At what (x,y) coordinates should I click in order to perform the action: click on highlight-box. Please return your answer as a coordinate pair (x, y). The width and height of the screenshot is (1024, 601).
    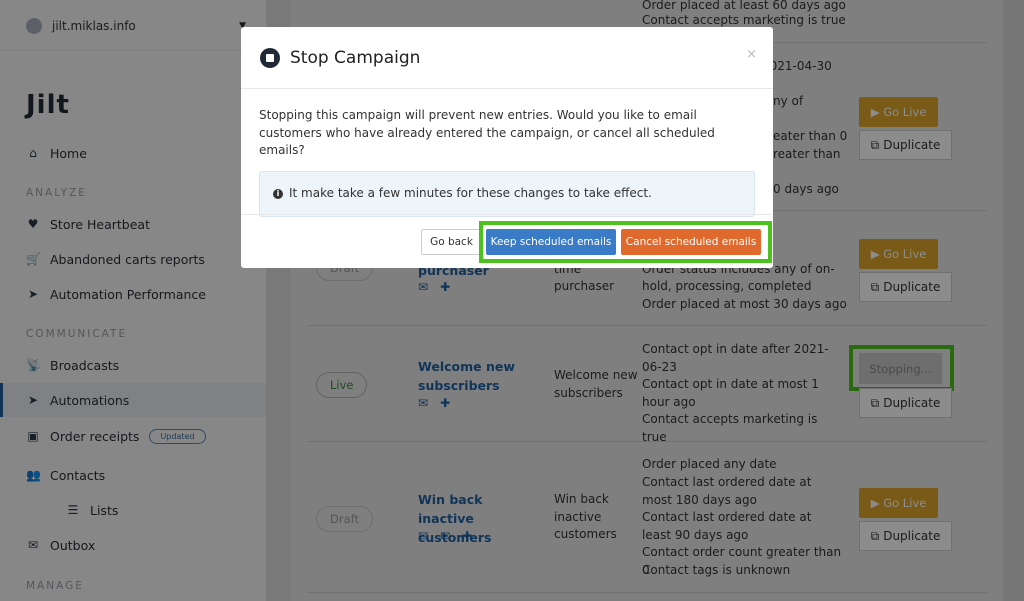
    Looking at the image, I should click on (625, 242).